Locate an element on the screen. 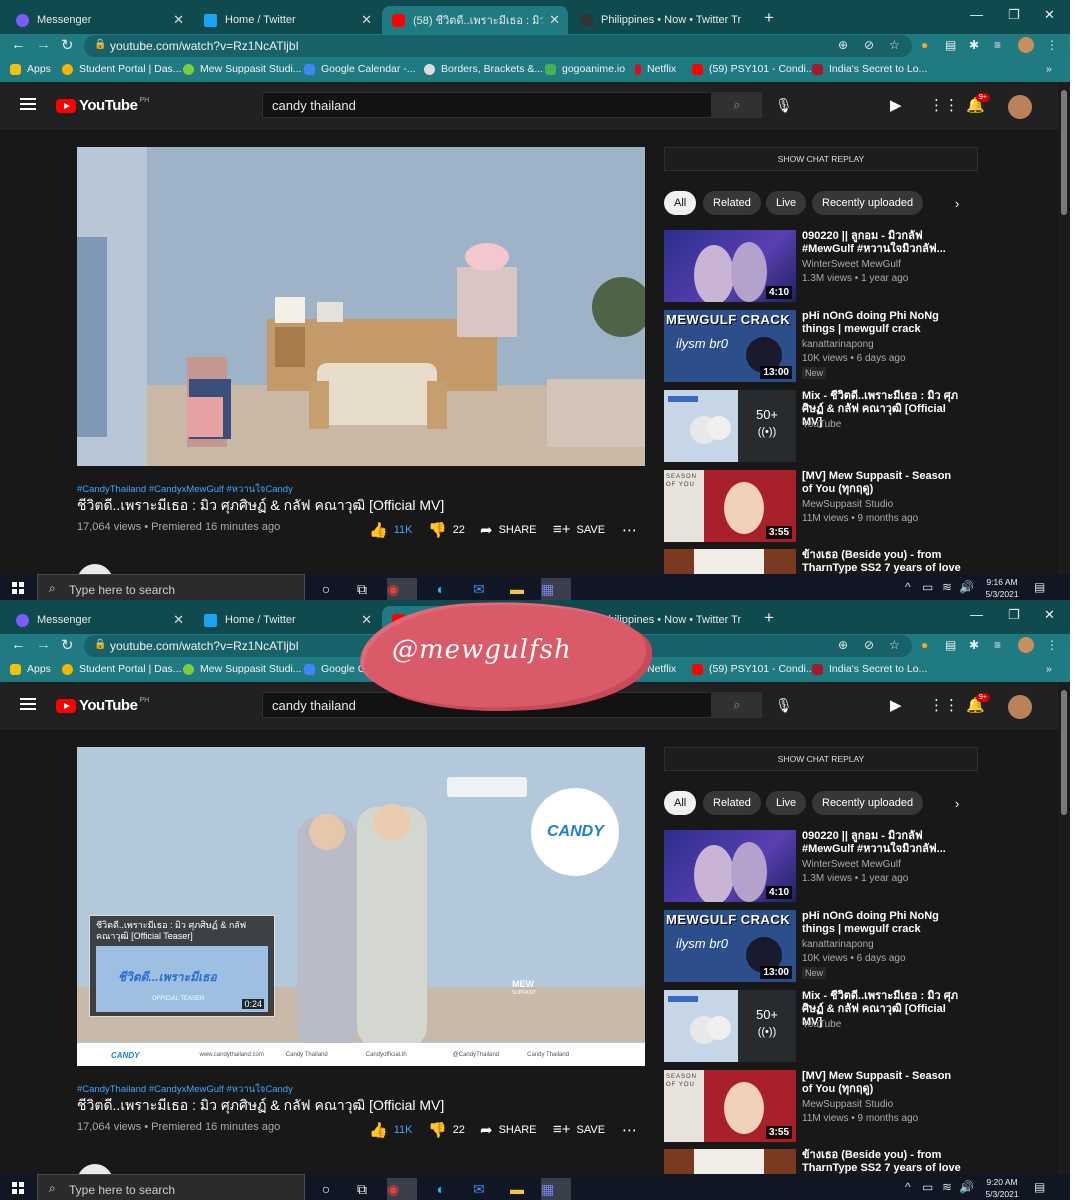 This screenshot has height=1200, width=1078. windows-logo-icon is located at coordinates (18, 1188).